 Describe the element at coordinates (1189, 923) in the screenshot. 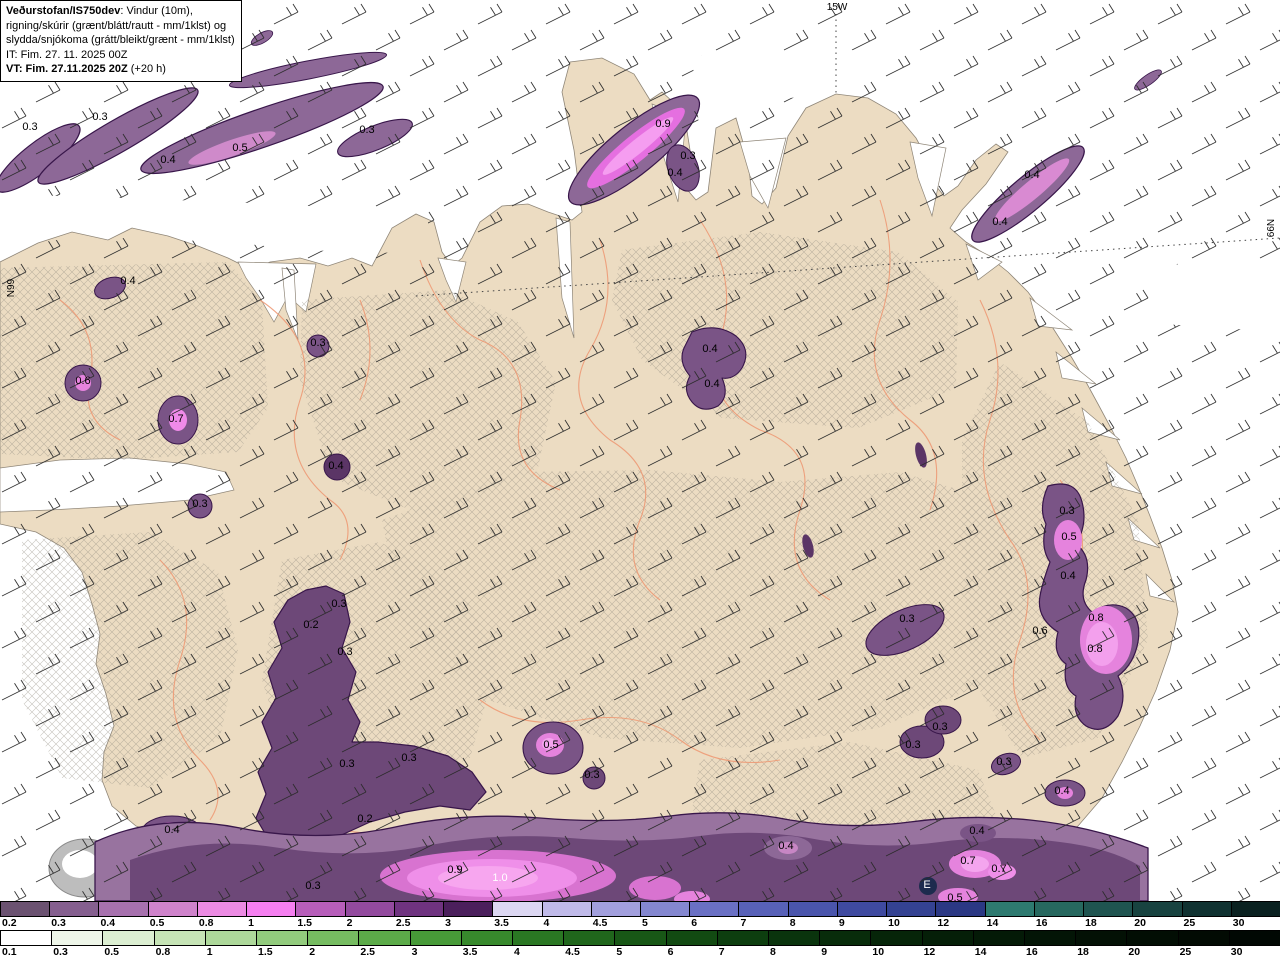

I see `scale-tick-label: 25` at that location.